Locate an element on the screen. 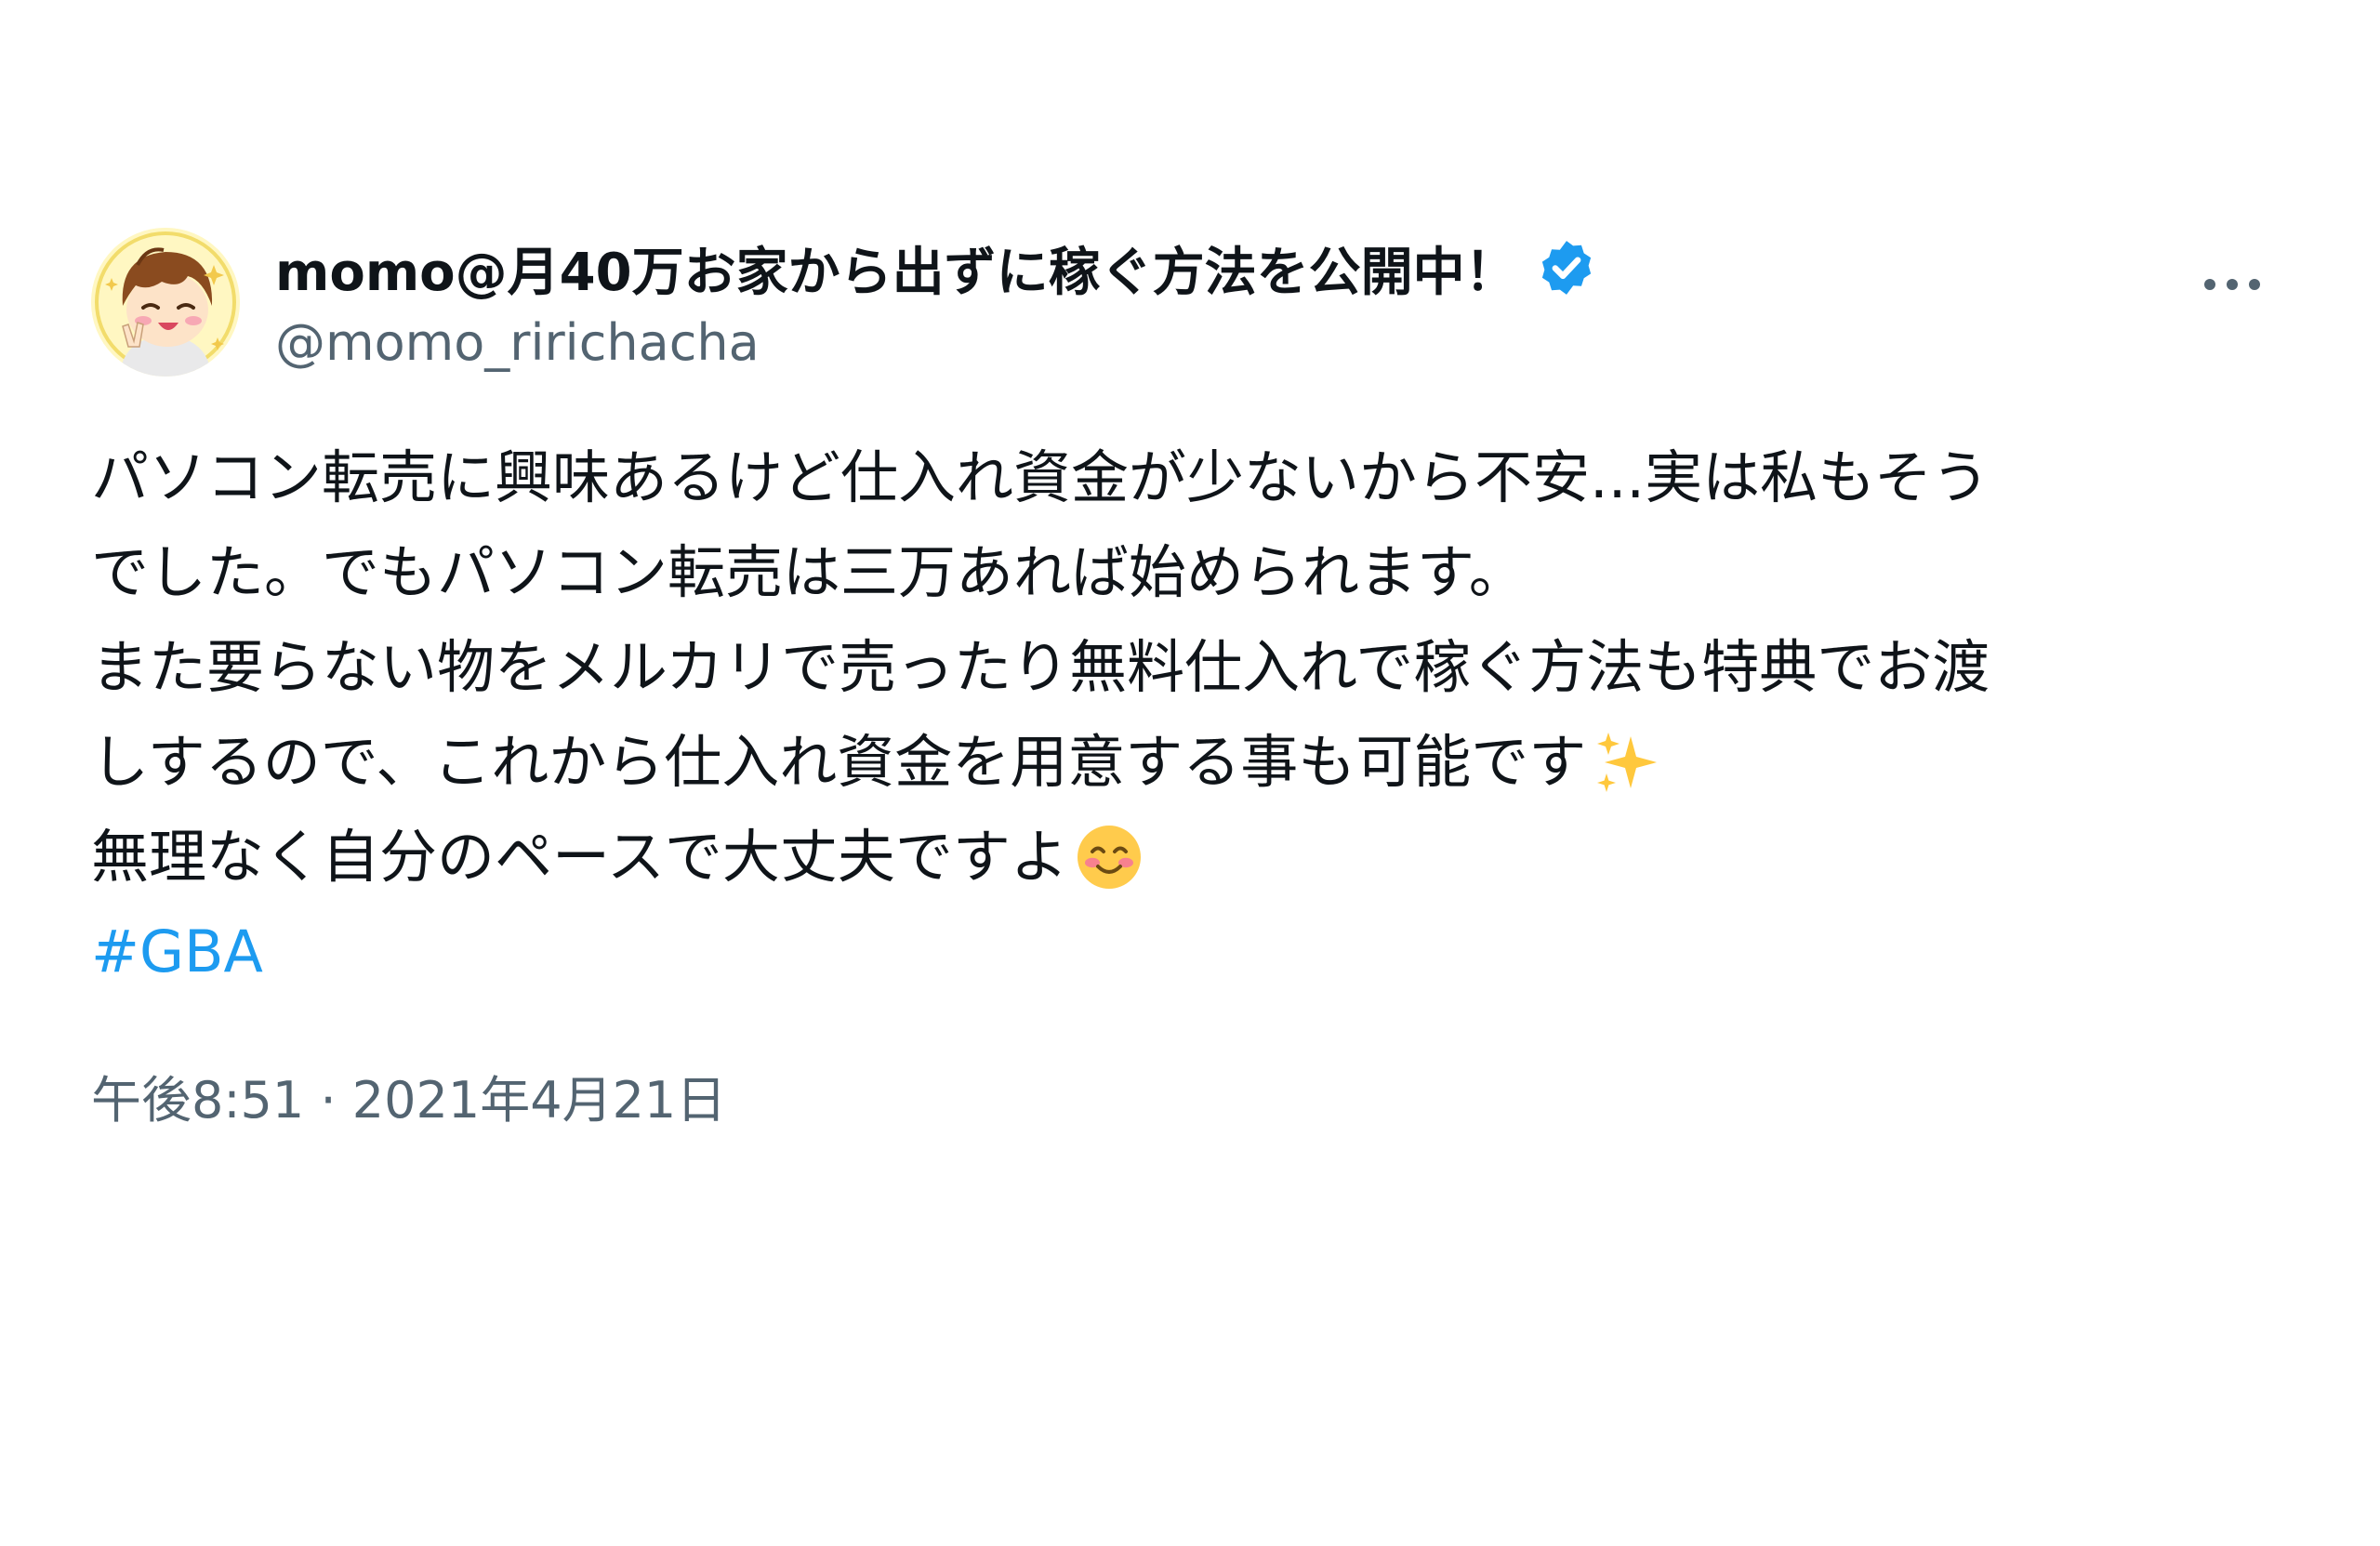 This screenshot has width=2380, height=1546. tweet-date: 2021年4月21日 is located at coordinates (539, 1100).